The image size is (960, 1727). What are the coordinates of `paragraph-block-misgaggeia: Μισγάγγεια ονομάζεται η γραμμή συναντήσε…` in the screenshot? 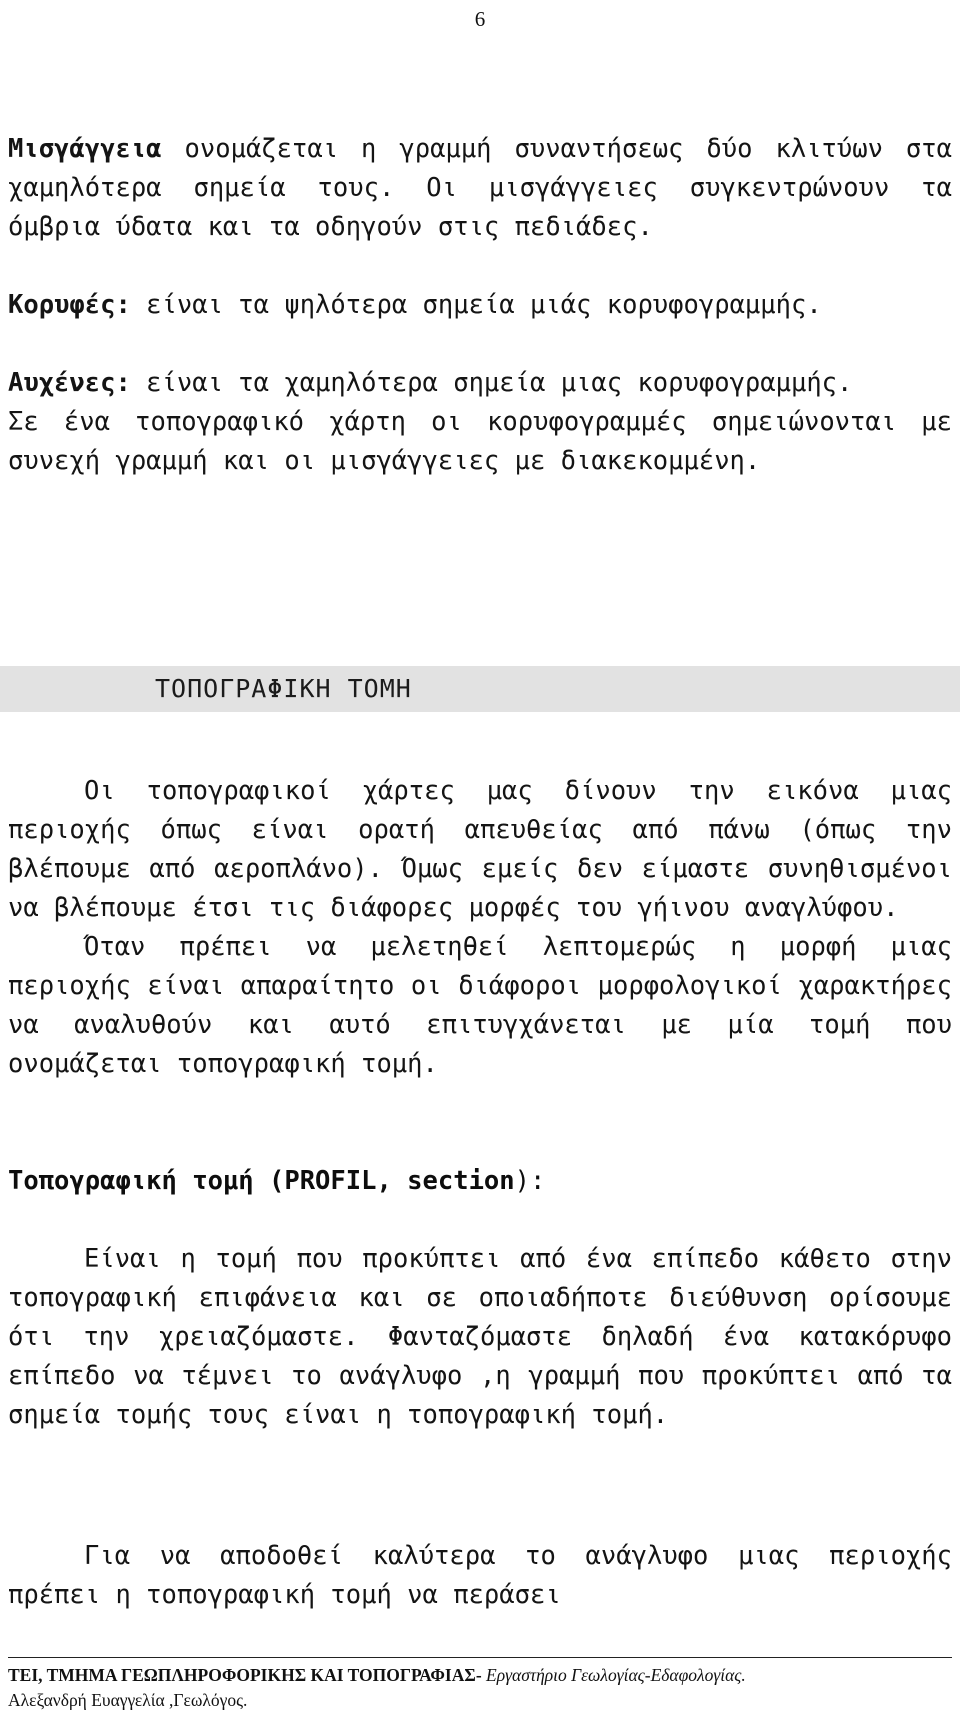 It's located at (480, 188).